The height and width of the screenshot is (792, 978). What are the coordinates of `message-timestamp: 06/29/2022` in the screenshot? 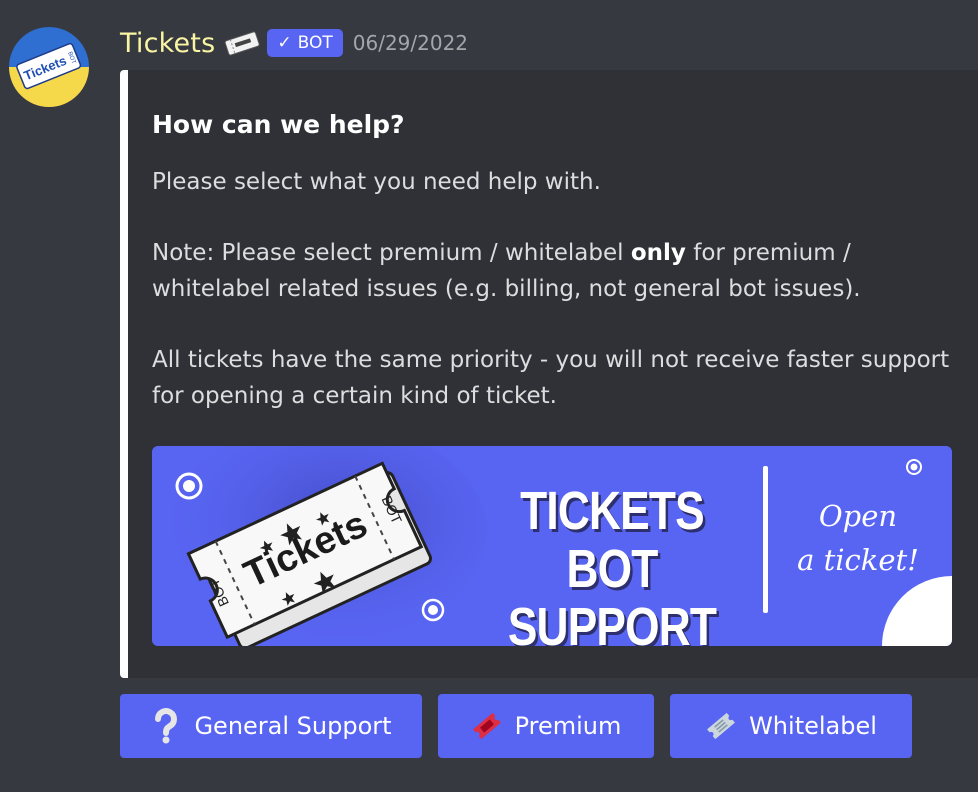 It's located at (410, 43).